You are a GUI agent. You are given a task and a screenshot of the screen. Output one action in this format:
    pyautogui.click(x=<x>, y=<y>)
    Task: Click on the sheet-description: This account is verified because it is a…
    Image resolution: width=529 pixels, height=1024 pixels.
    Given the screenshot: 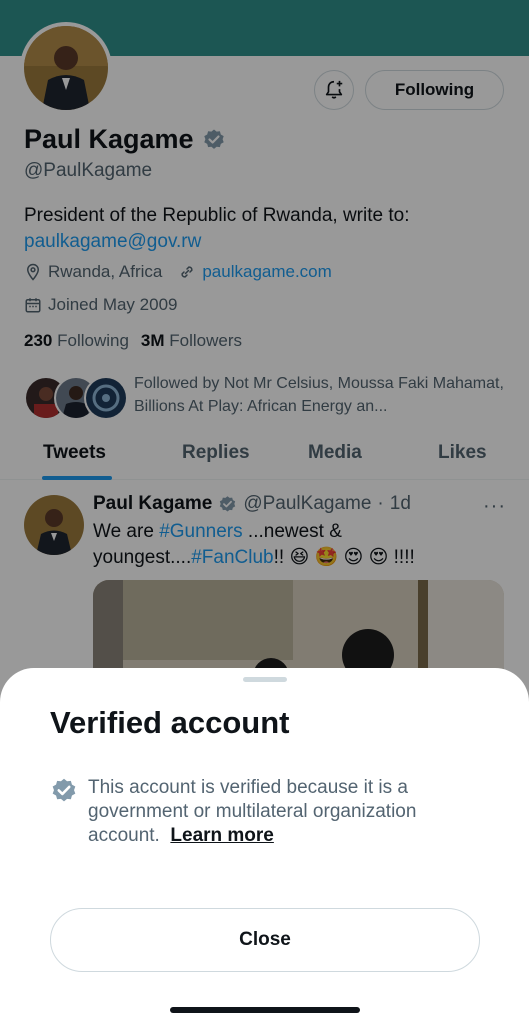 What is the action you would take?
    pyautogui.click(x=278, y=812)
    